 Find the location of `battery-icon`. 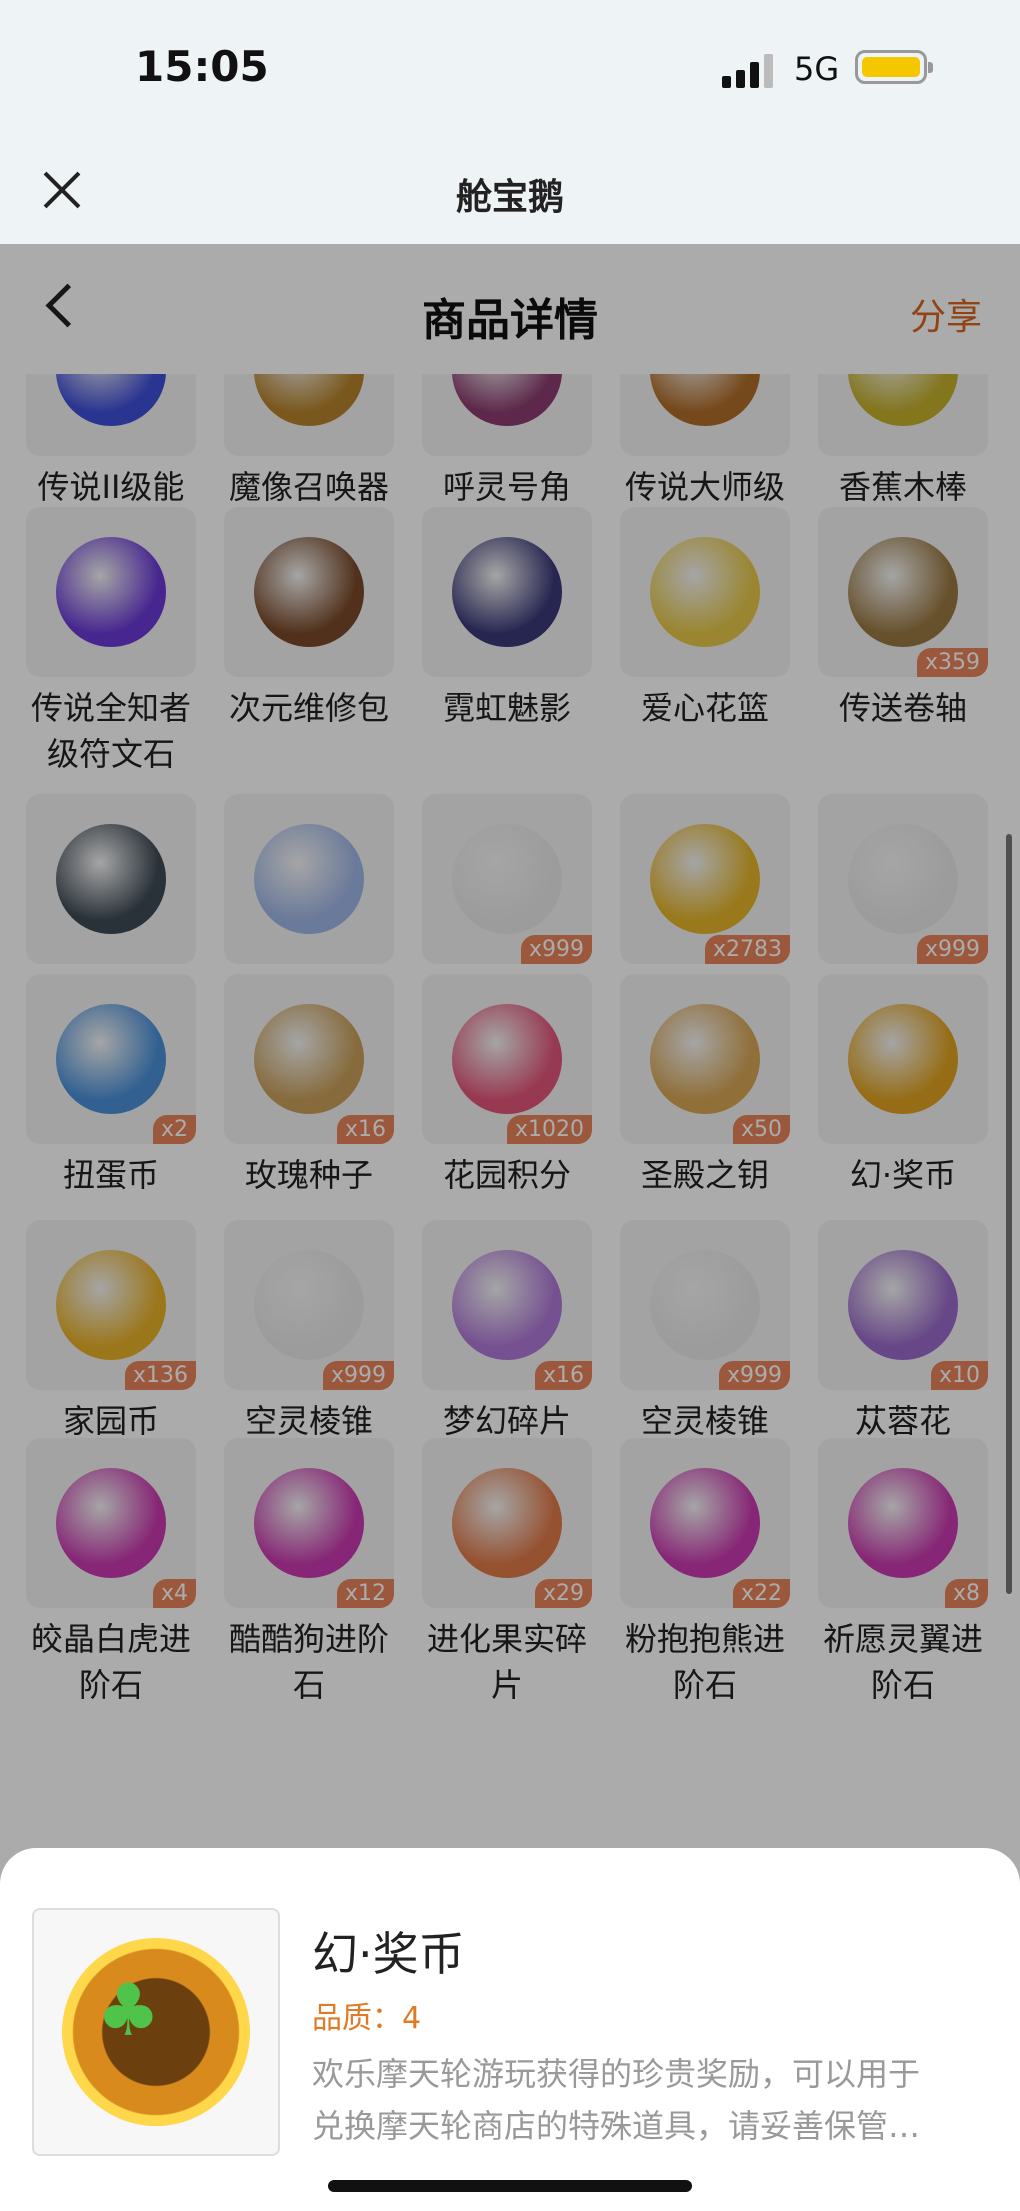

battery-icon is located at coordinates (894, 67).